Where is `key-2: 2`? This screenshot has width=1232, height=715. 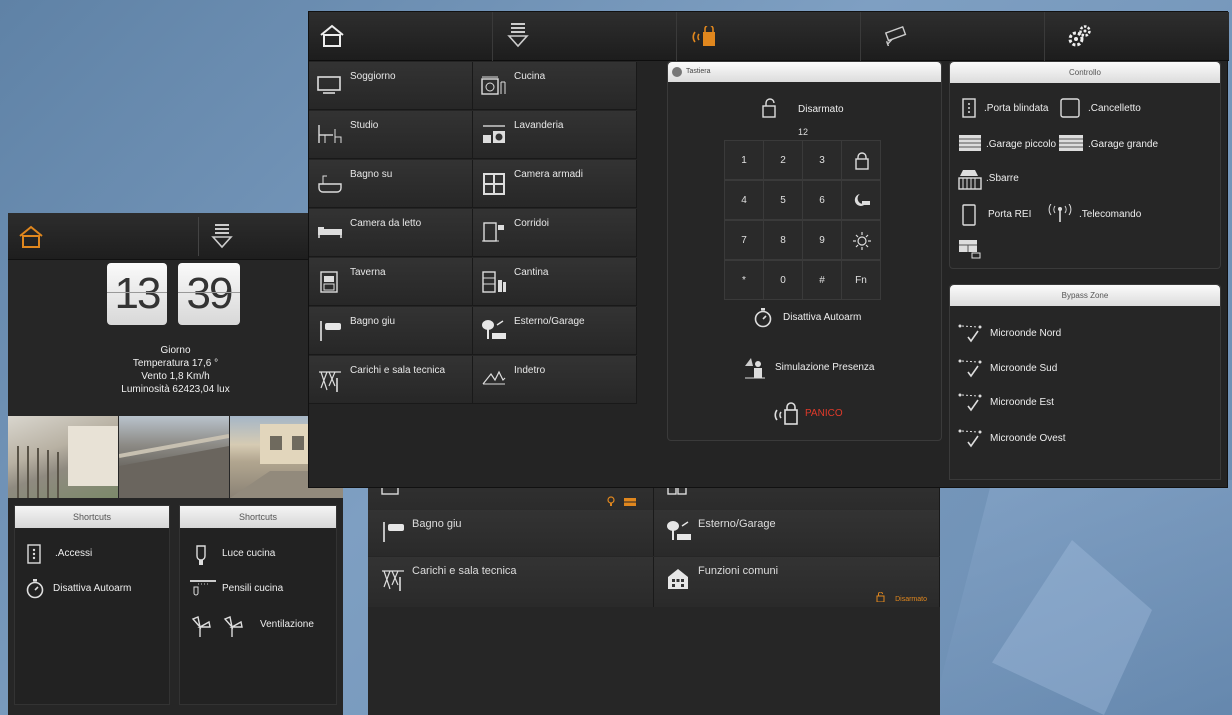
key-2: 2 is located at coordinates (783, 160).